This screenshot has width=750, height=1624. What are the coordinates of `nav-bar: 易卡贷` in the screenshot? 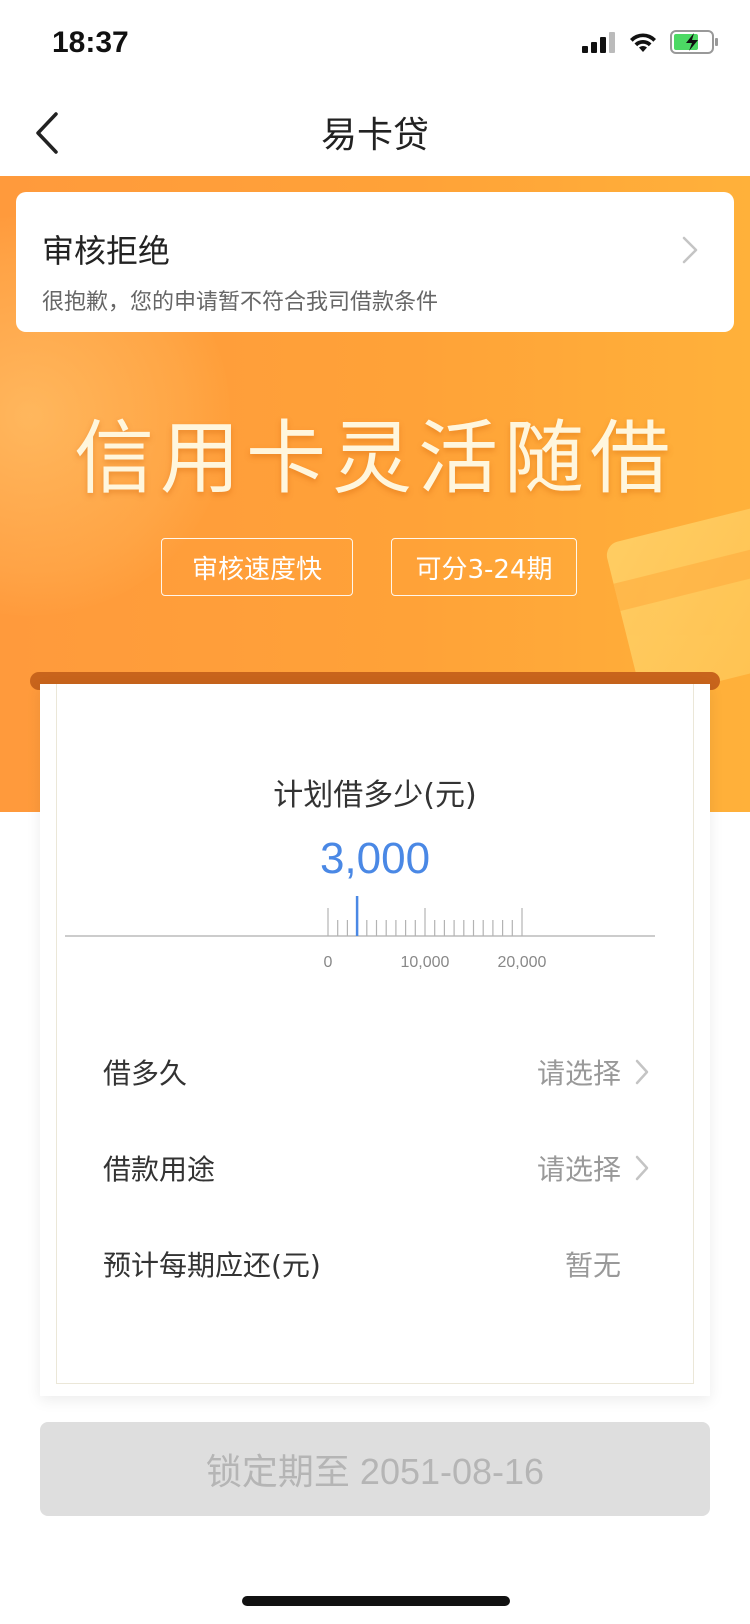 It's located at (375, 132).